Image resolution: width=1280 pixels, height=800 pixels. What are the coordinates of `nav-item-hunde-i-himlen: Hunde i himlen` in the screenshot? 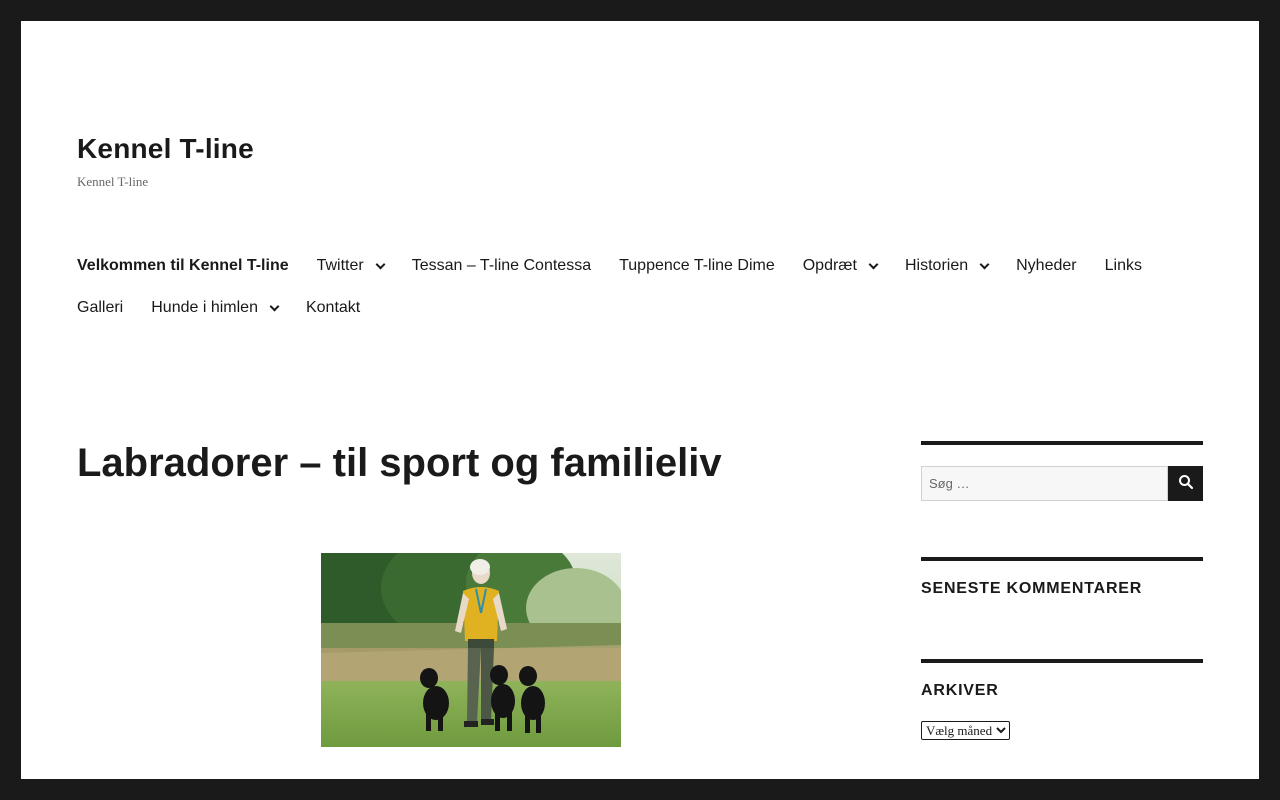 It's located at (215, 308).